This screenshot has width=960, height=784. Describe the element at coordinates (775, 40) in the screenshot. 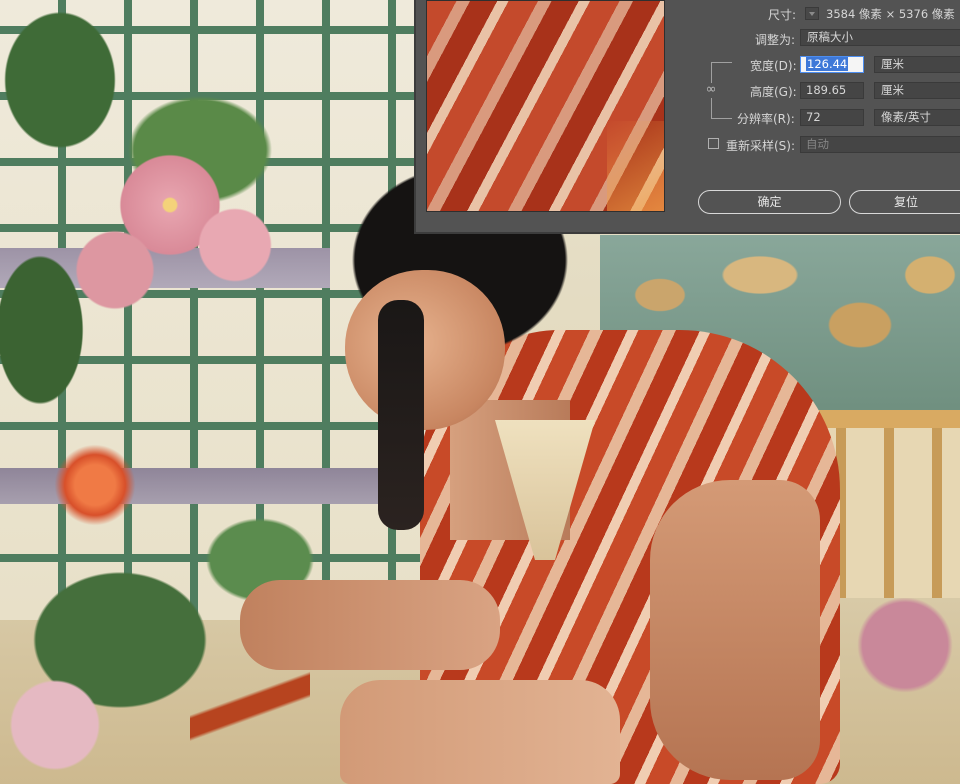

I see `fit-to-label: 调整为:` at that location.